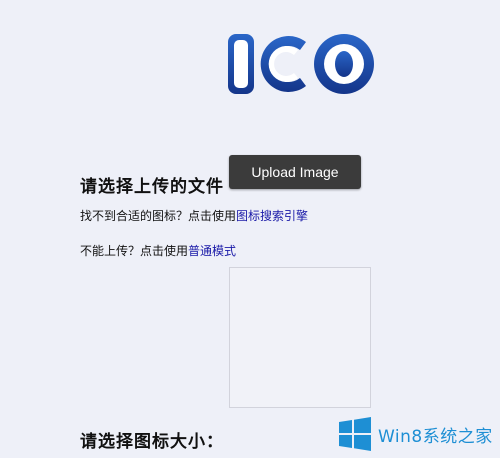 The image size is (500, 458). What do you see at coordinates (272, 216) in the screenshot?
I see `icon-search-engine-link: 图标搜索引擎` at bounding box center [272, 216].